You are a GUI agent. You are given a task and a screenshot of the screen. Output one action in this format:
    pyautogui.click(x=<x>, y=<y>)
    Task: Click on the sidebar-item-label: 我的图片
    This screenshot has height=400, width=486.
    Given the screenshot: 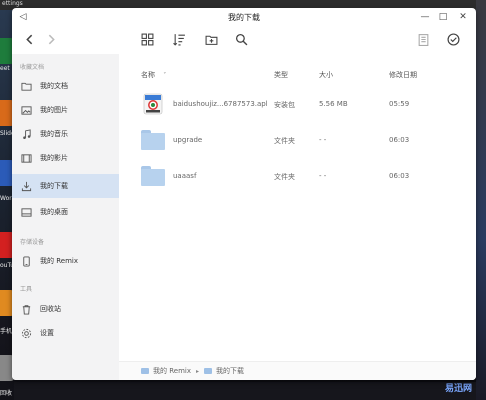 What is the action you would take?
    pyautogui.click(x=54, y=110)
    